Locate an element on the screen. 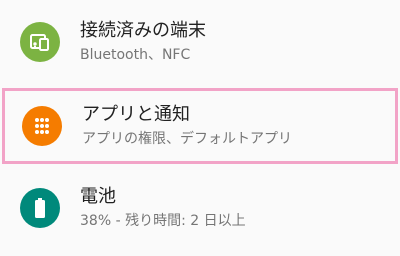  settings-item-title: アプリと通知 is located at coordinates (136, 114).